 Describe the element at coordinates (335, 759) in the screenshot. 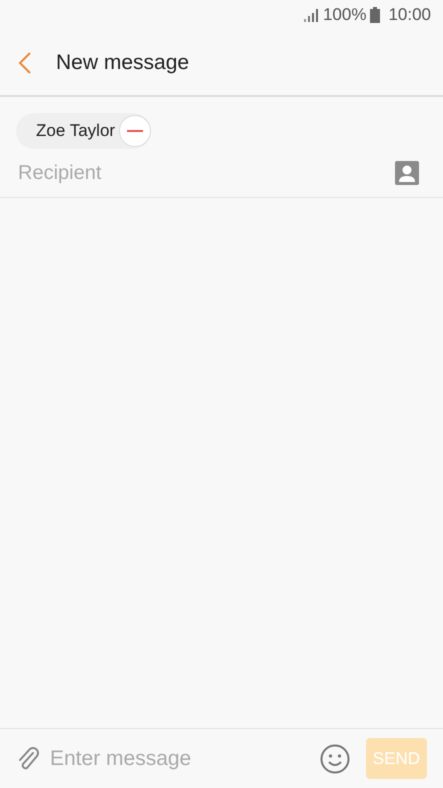

I see `emoji-icon` at that location.